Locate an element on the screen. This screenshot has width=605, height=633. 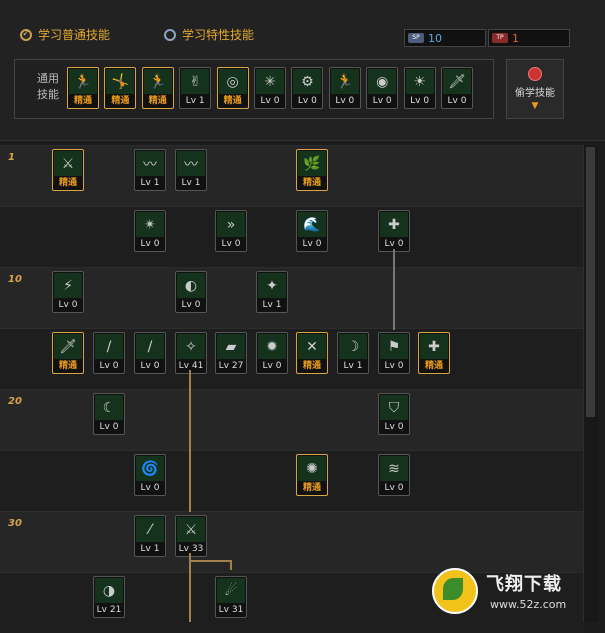
tree-skill-3-9: ✚ 精通 is located at coordinates (434, 353).